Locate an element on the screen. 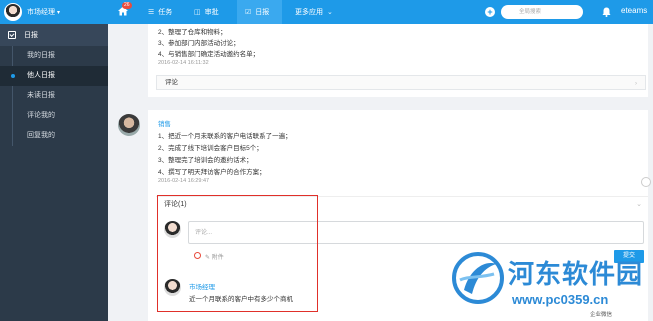 Image resolution: width=653 pixels, height=321 pixels. comment-label: 评论 is located at coordinates (171, 82).